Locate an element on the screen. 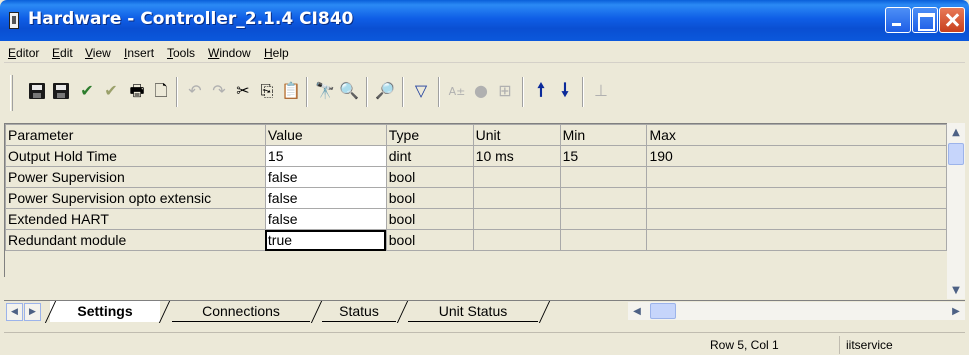 This screenshot has width=969, height=355. table-row: Extended HART false bool is located at coordinates (476, 219).